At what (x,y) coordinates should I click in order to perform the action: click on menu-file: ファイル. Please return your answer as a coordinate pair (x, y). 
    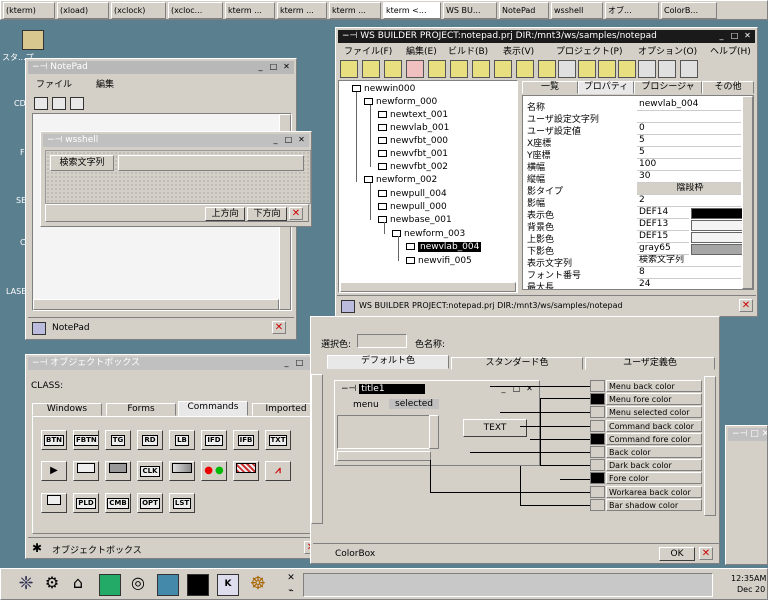
    Looking at the image, I should click on (54, 83).